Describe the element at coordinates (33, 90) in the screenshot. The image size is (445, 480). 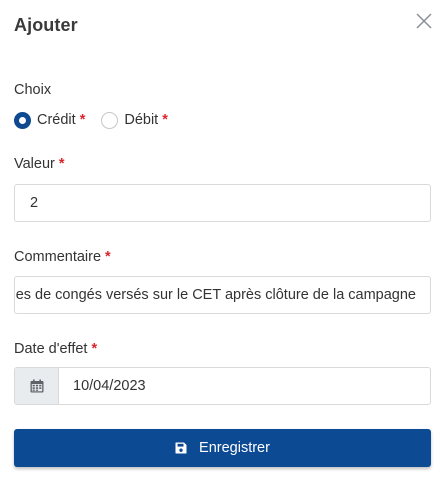
I see `choice-label: Choix` at that location.